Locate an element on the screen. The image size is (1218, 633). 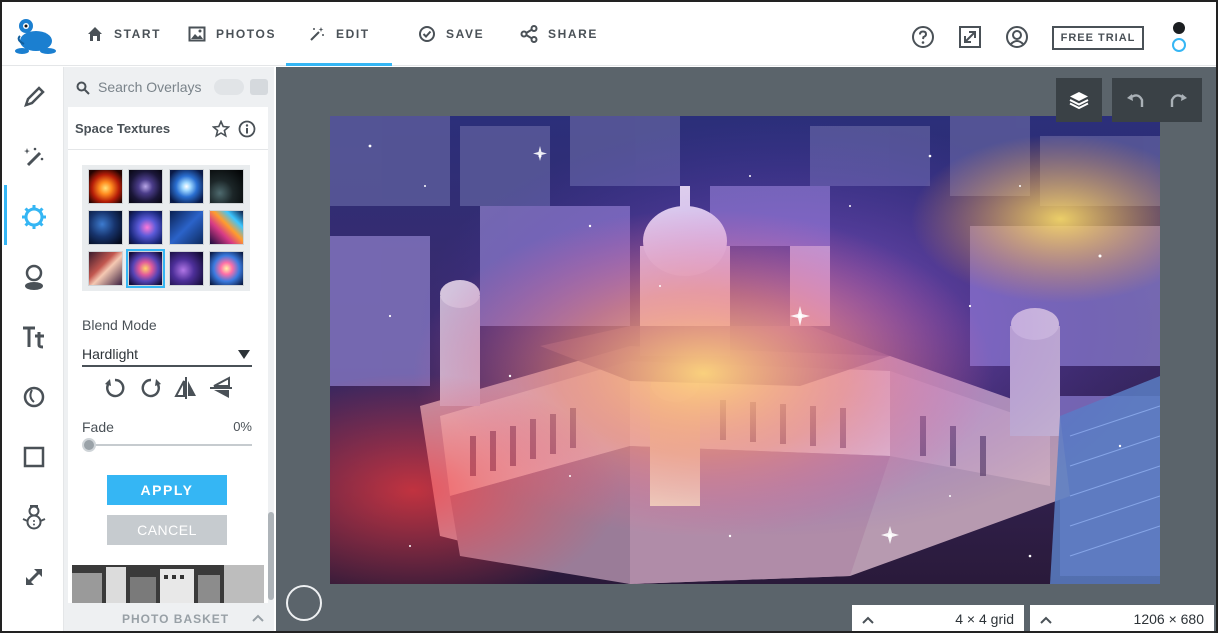
rail-overlays is located at coordinates (34, 217).